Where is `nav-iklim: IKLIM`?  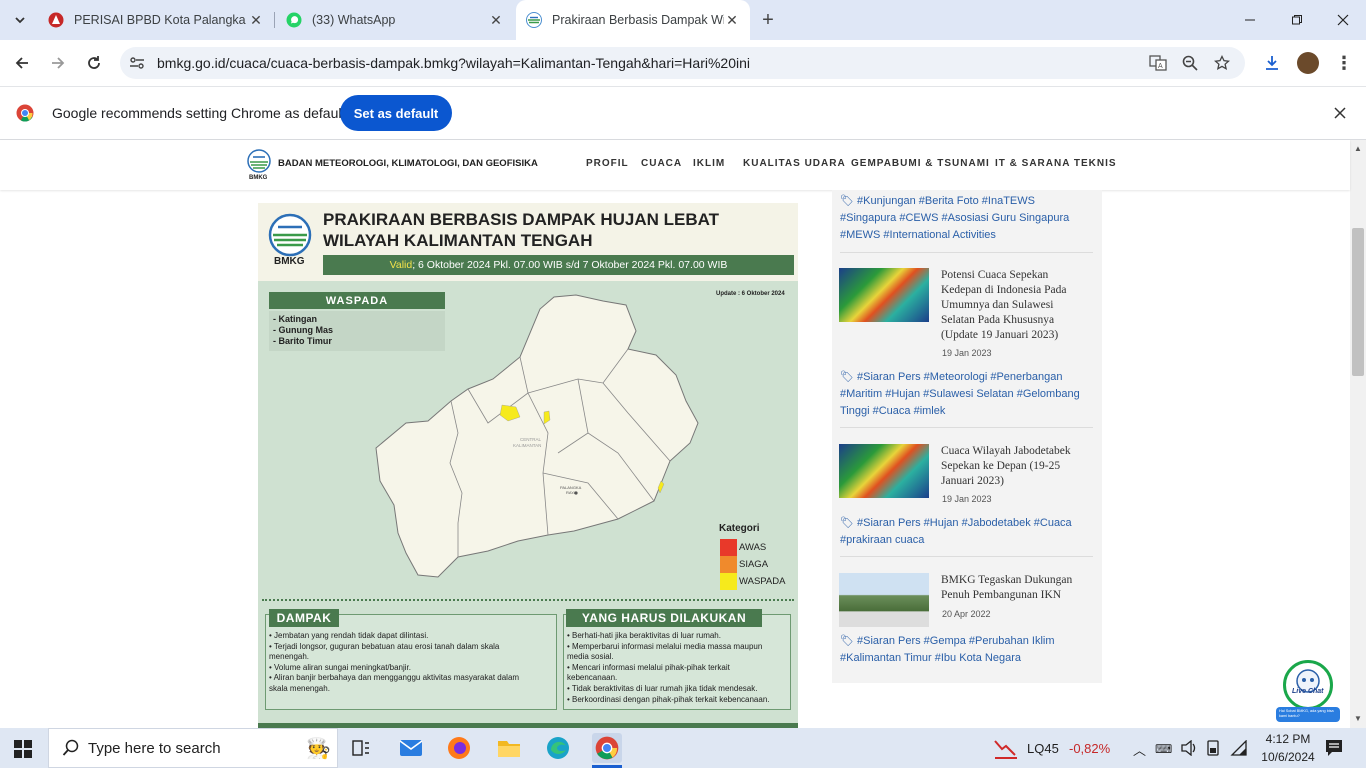
nav-iklim: IKLIM is located at coordinates (709, 163).